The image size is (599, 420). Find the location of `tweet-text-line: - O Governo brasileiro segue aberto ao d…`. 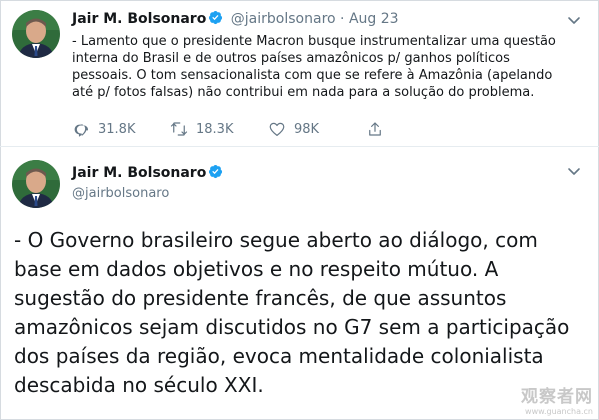

tweet-text-line: - O Governo brasileiro segue aberto ao d… is located at coordinates (276, 240).